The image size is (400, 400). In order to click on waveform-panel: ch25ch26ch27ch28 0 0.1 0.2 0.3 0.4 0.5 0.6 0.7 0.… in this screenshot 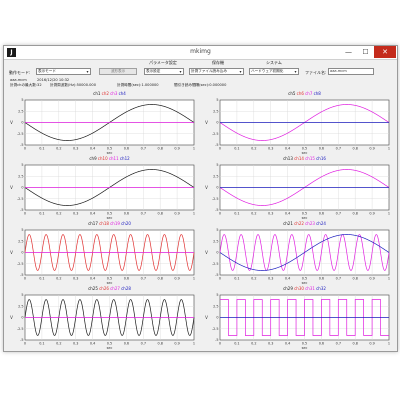, I will do `click(102, 318)`.